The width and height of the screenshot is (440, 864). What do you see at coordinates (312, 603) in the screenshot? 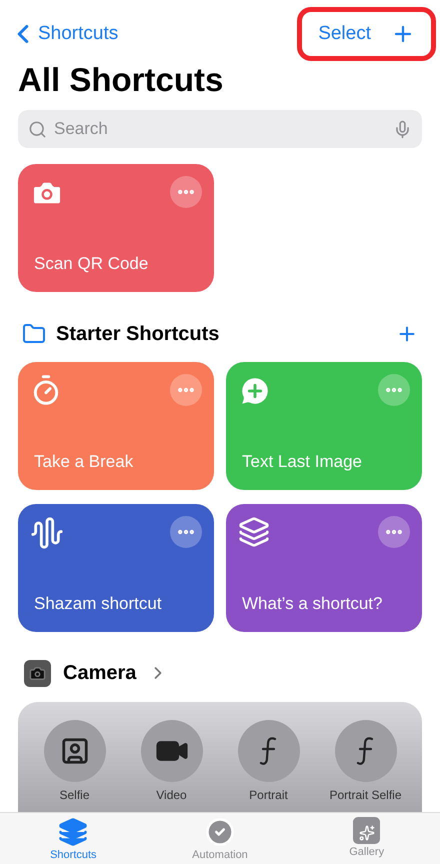
I see `shortcut-name: What’s a shortcut?` at bounding box center [312, 603].